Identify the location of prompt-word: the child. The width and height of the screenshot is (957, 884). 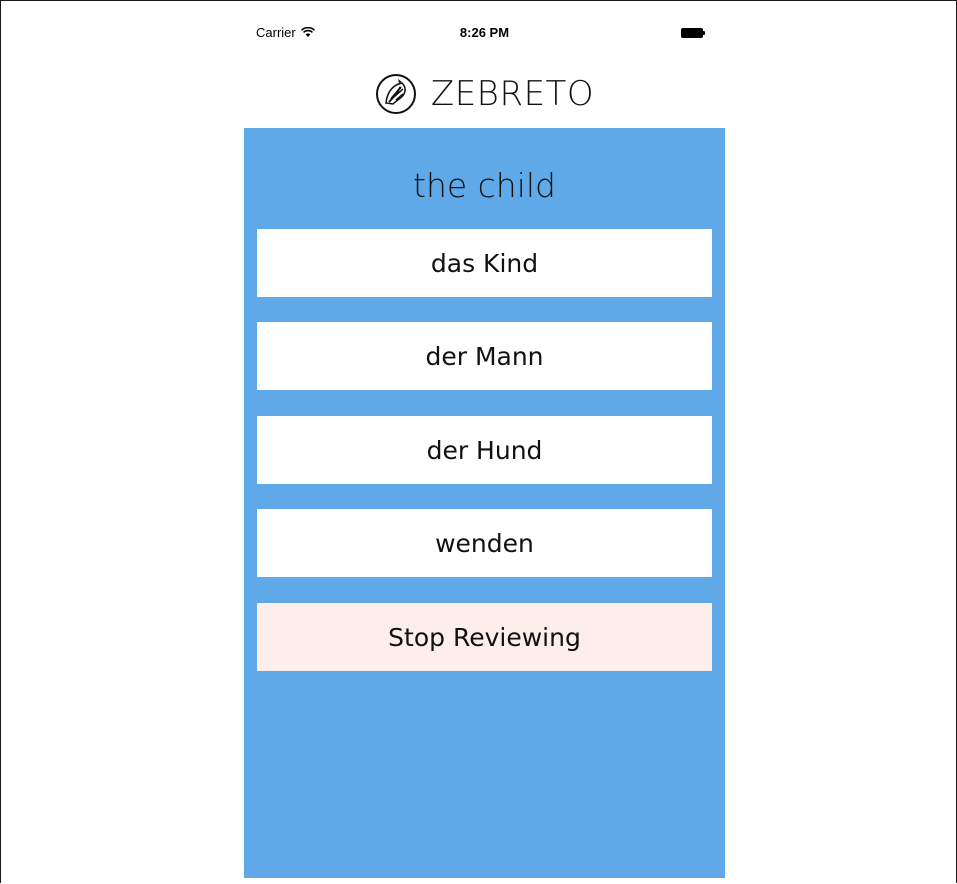
(484, 185).